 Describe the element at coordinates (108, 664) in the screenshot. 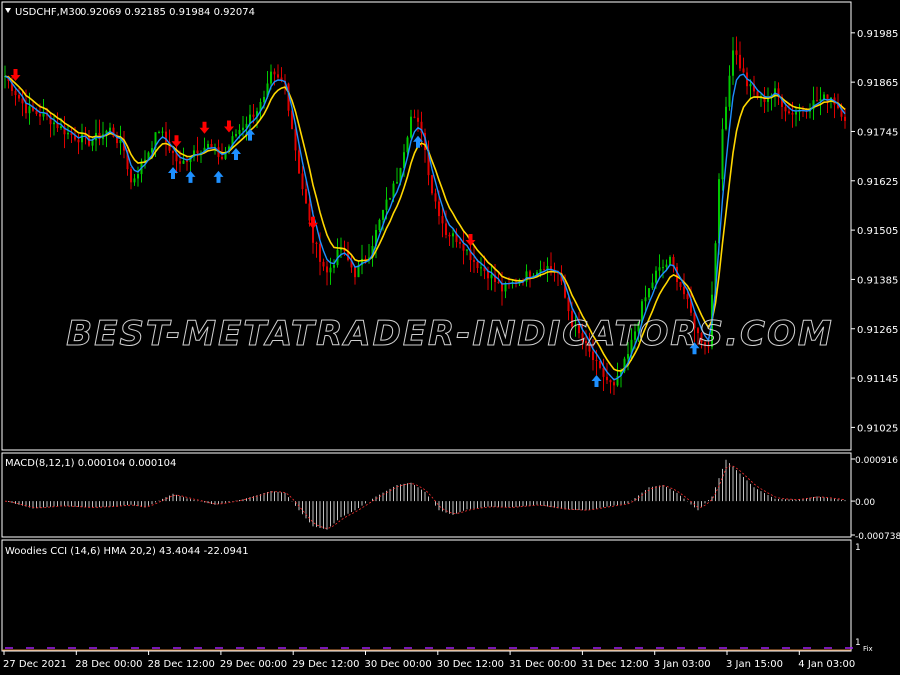

I see `time-tick-label: 28 Dec 00:00` at that location.